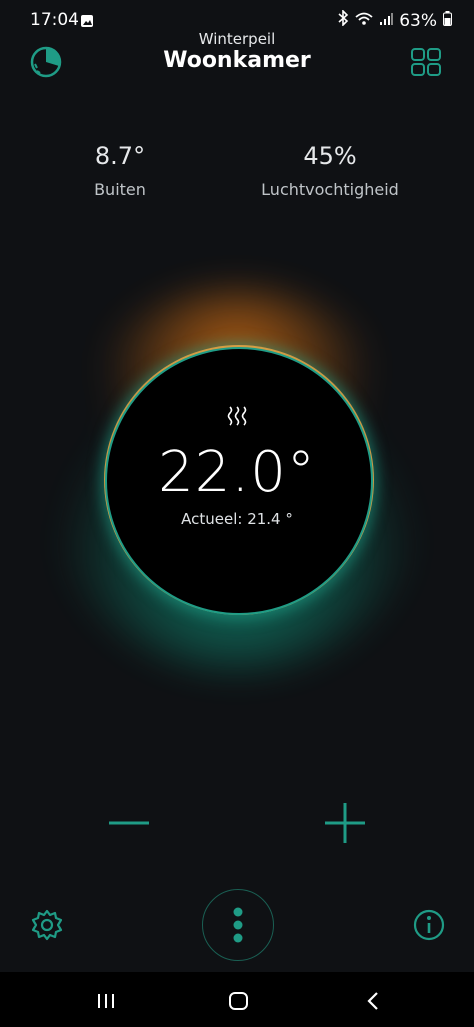  What do you see at coordinates (237, 519) in the screenshot?
I see `actual-temperature: Actueel: 21.4 °` at bounding box center [237, 519].